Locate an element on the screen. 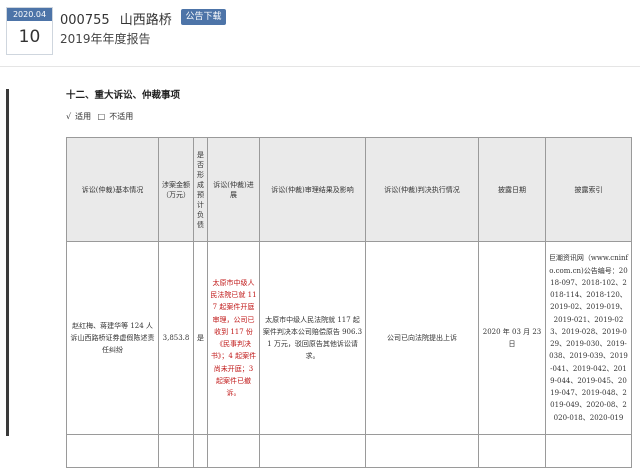  date-year-month: 2020.04 is located at coordinates (29, 14).